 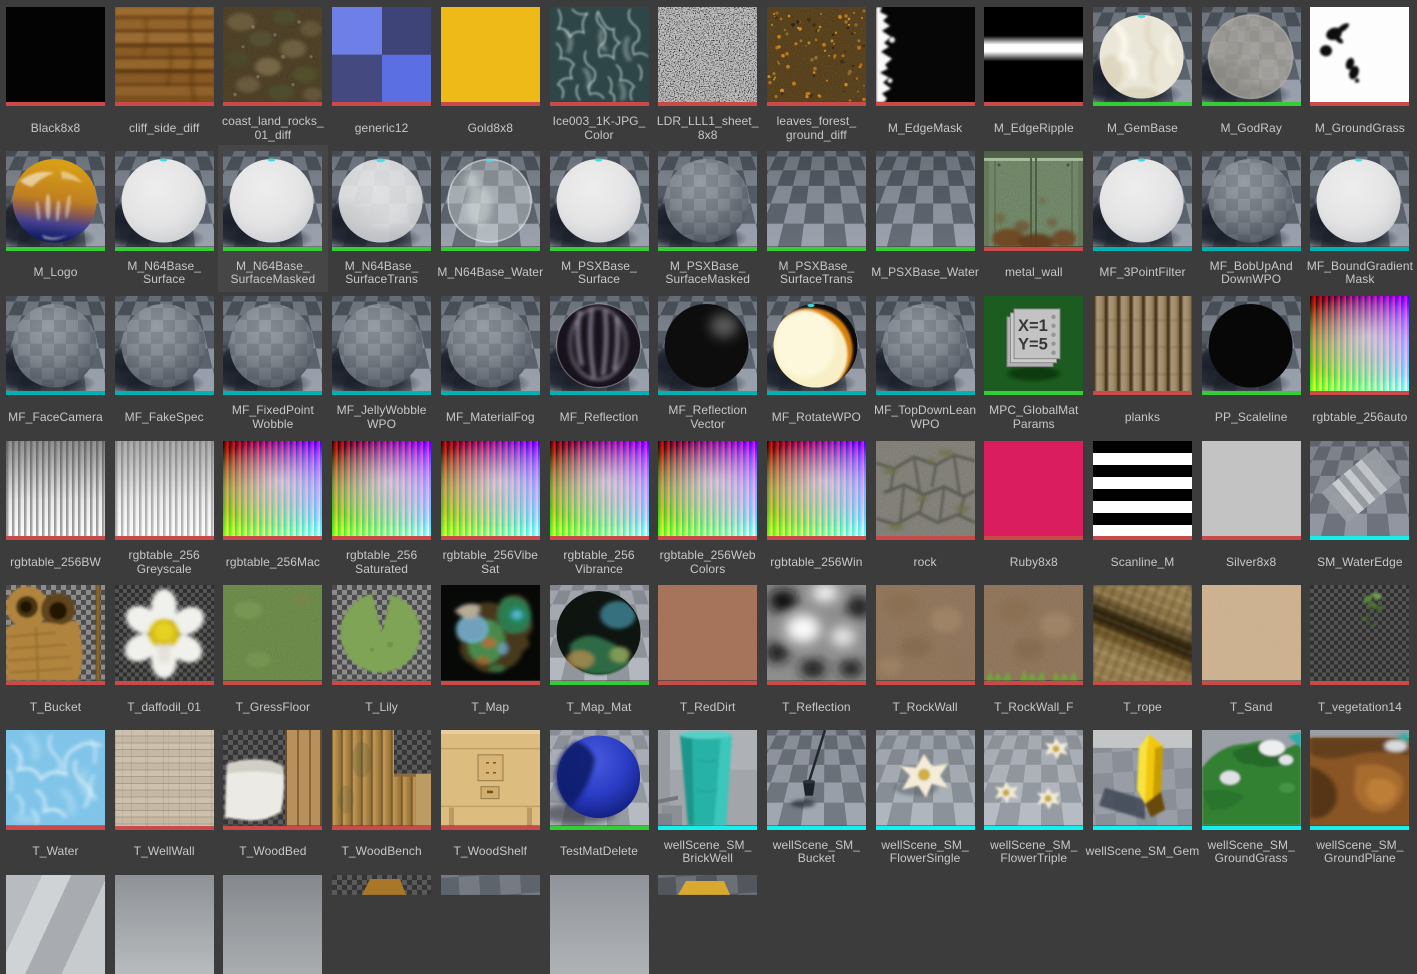 I want to click on svg-text: X=1, so click(x=1033, y=326).